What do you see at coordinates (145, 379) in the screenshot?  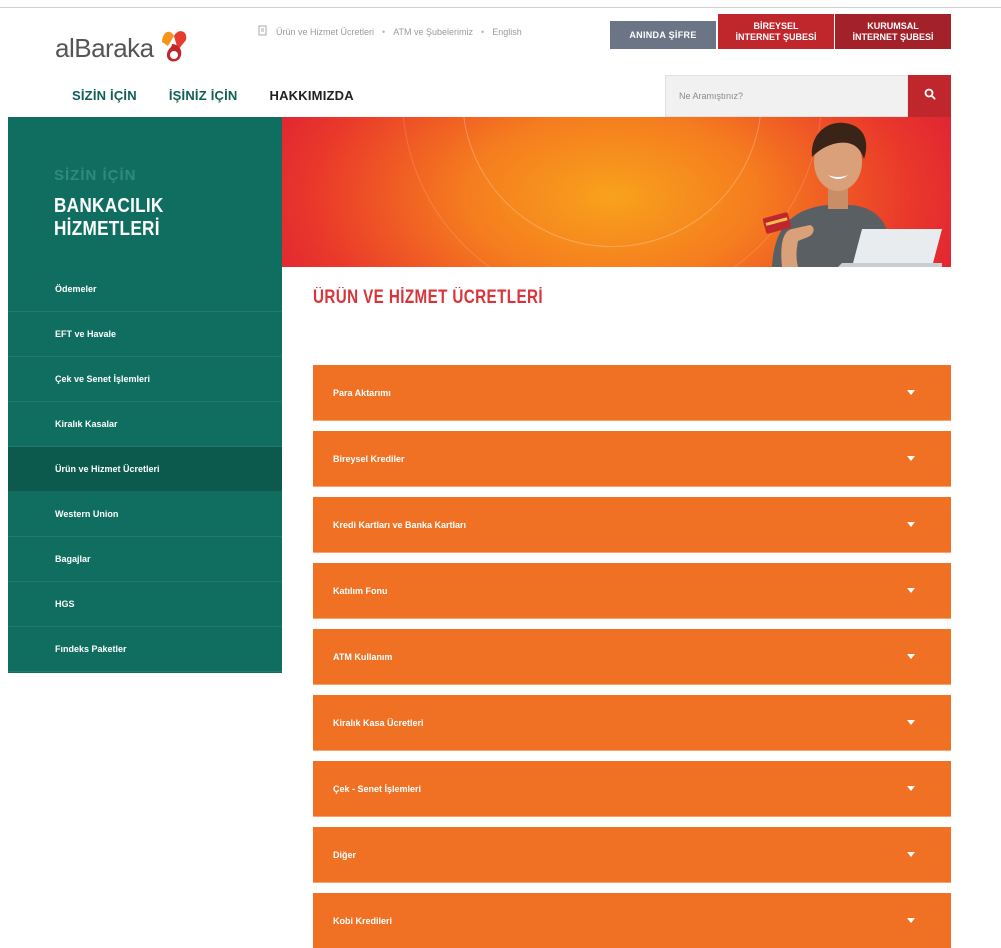 I see `sidebar-item-cek-senet: Çek ve Senet İşlemleri` at bounding box center [145, 379].